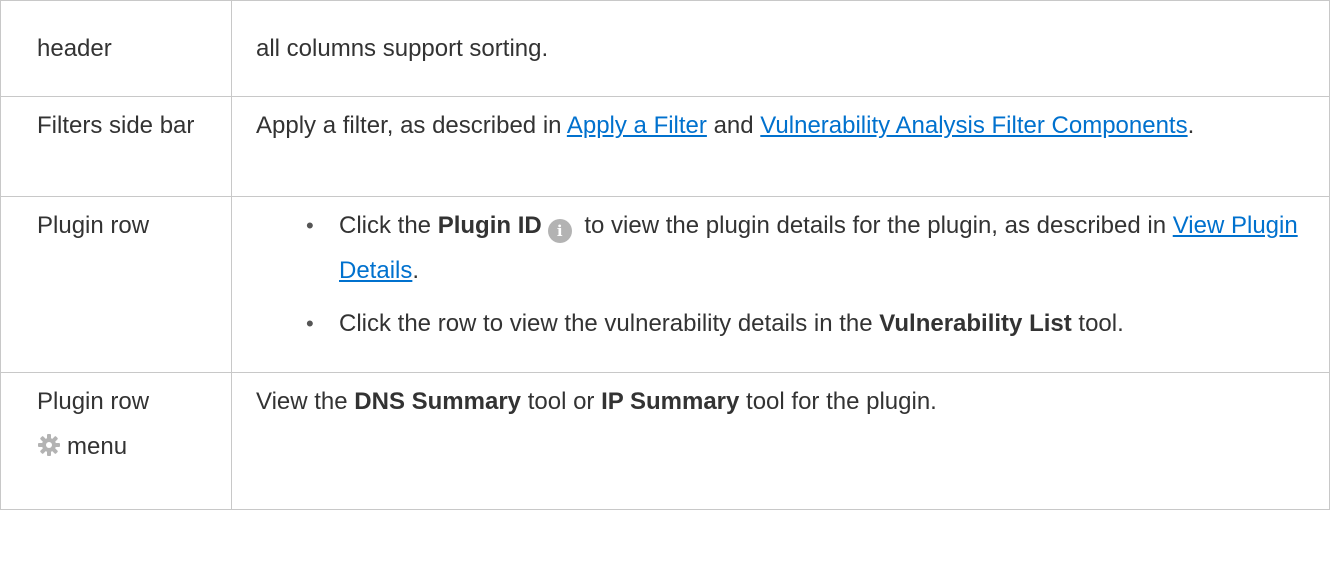  I want to click on row-label: Filters side bar, so click(116, 125).